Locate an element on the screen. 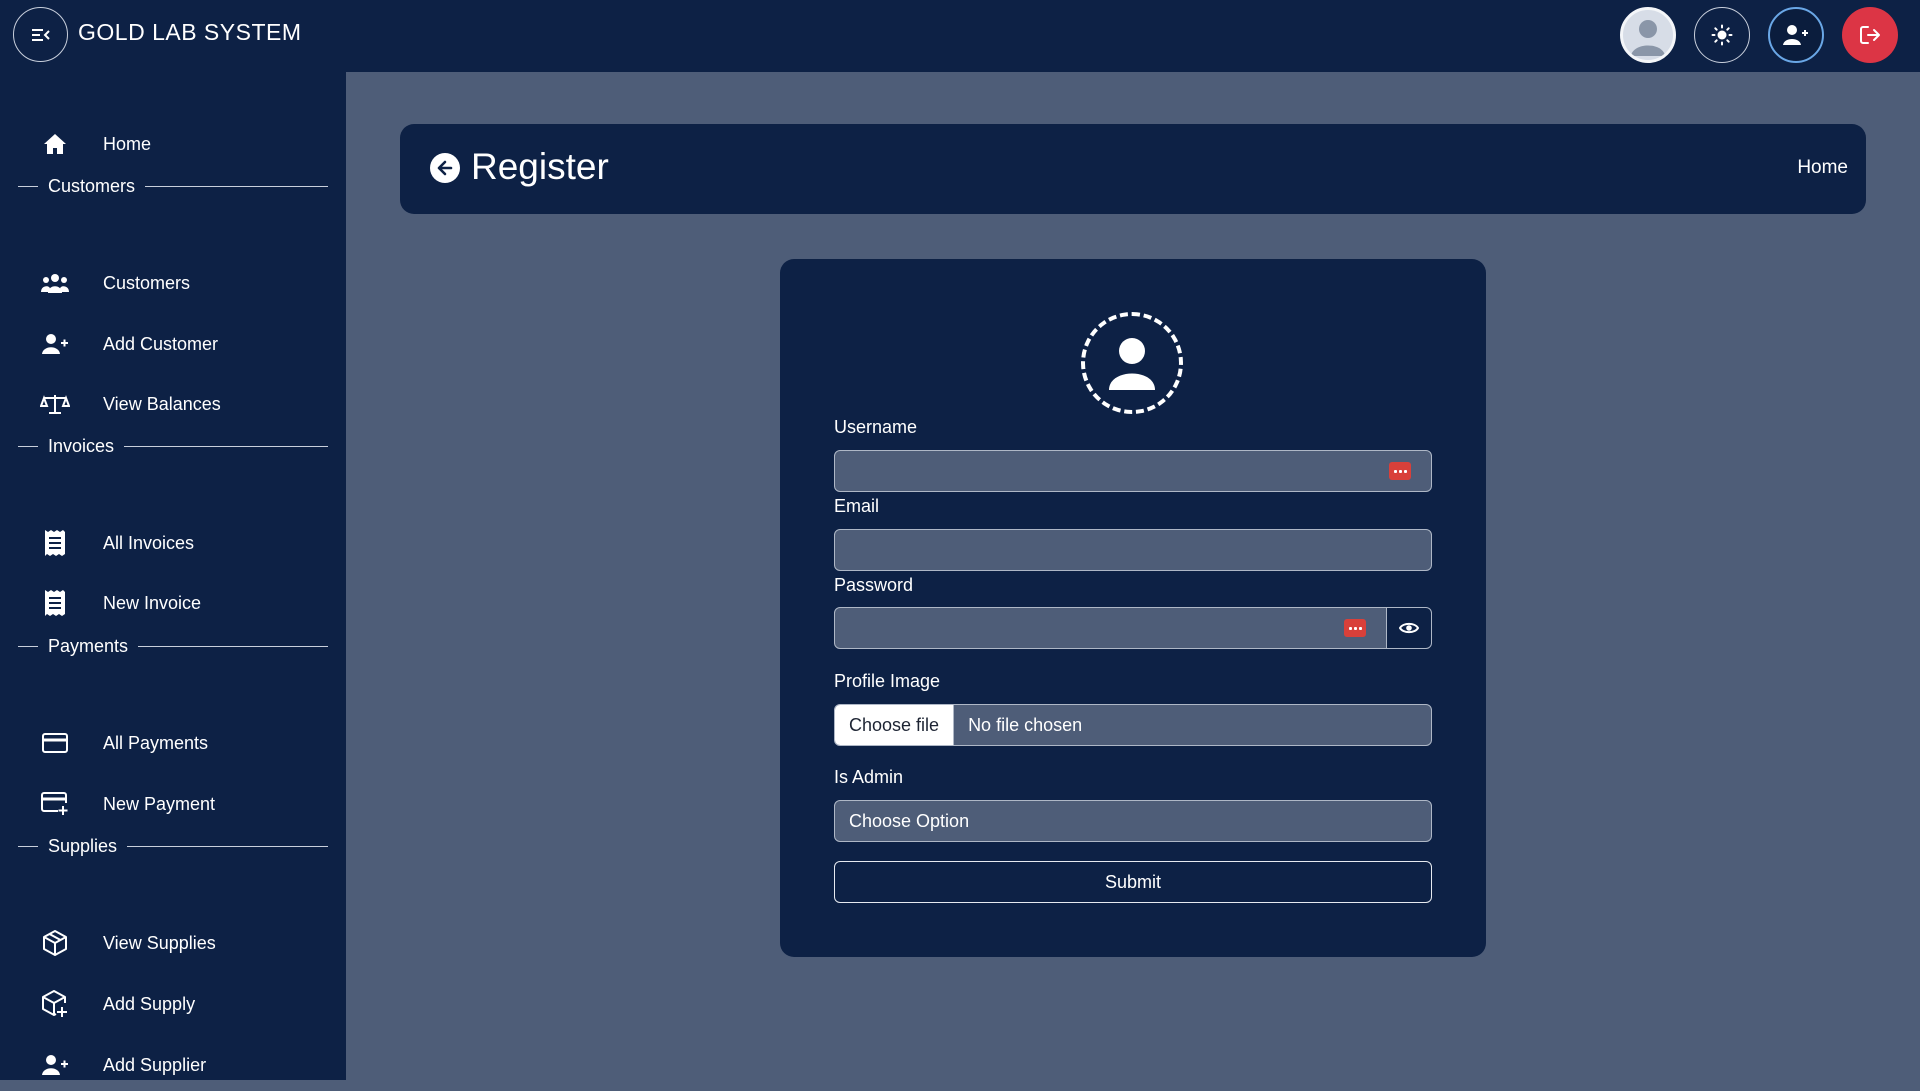  sun-icon is located at coordinates (1722, 35).